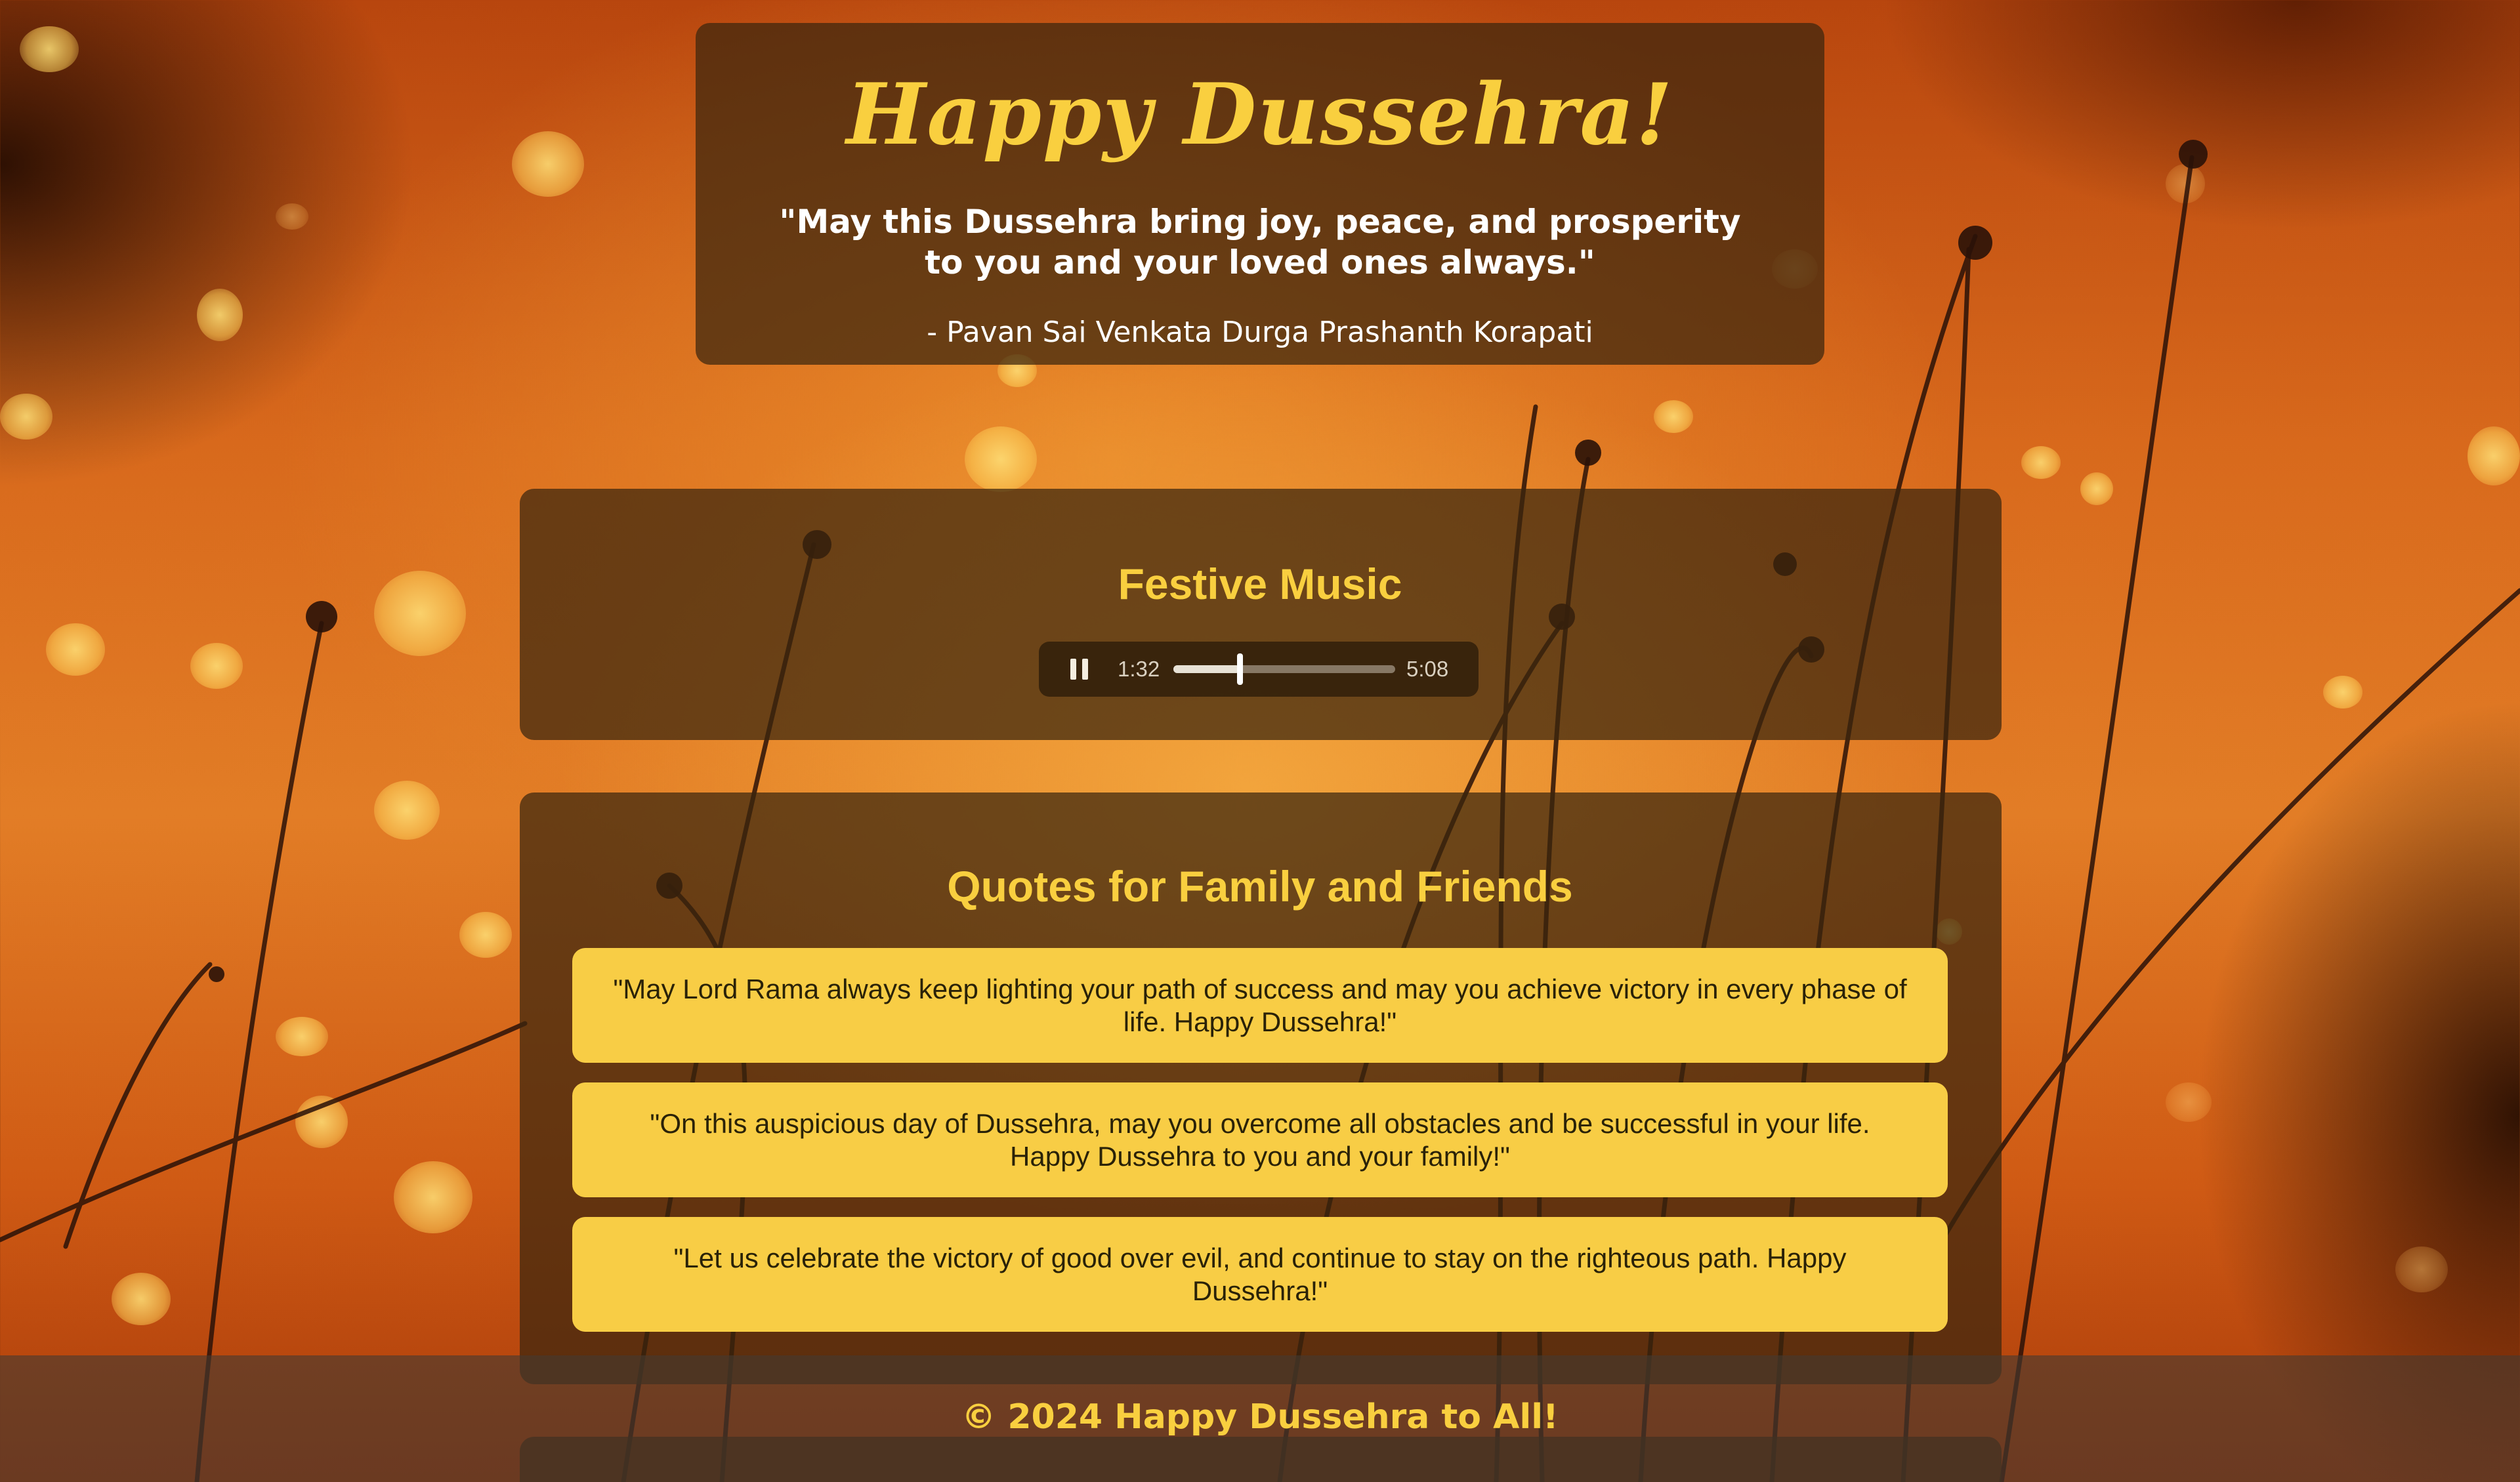 The image size is (2520, 1482). Describe the element at coordinates (1206, 669) in the screenshot. I see `seek-progress` at that location.